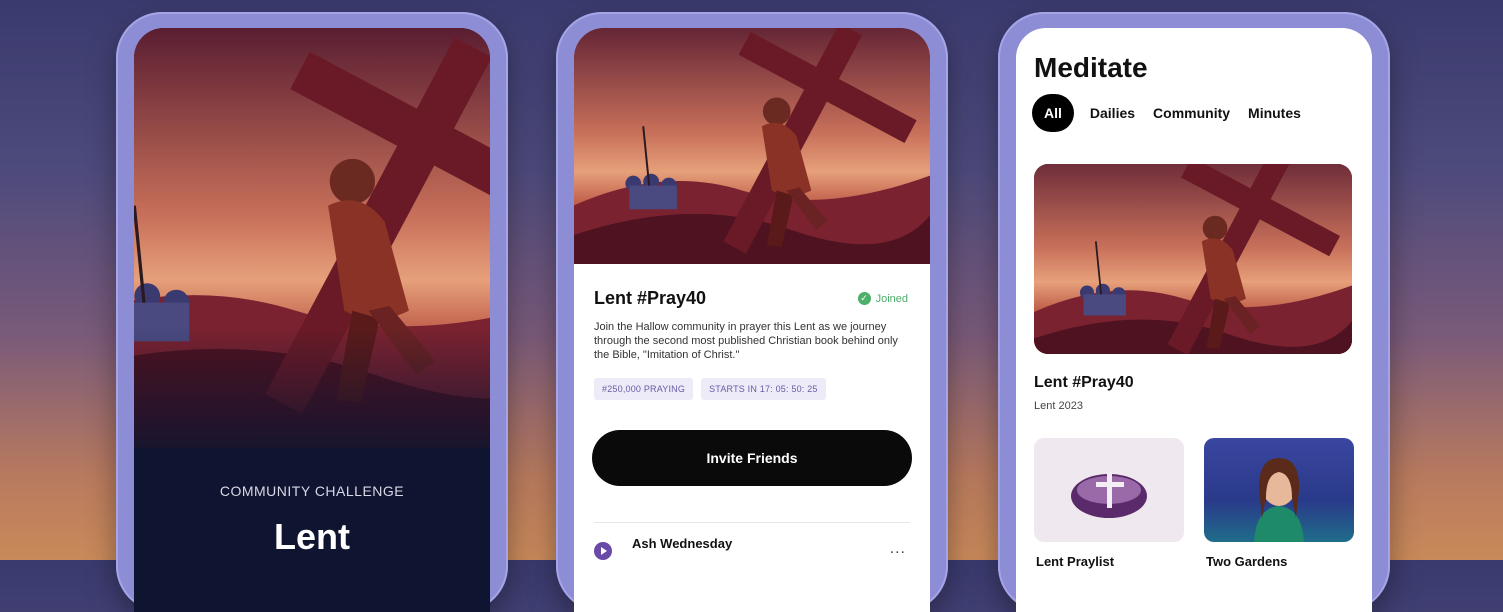  What do you see at coordinates (644, 389) in the screenshot?
I see `praying-count-chip: #250,000 PRAYING` at bounding box center [644, 389].